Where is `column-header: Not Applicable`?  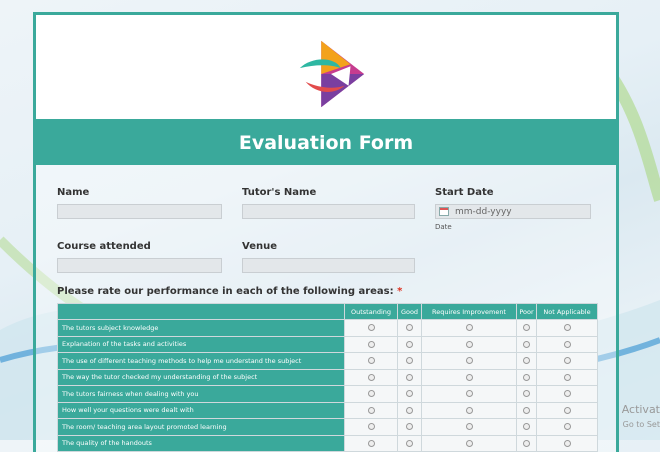 column-header: Not Applicable is located at coordinates (567, 311).